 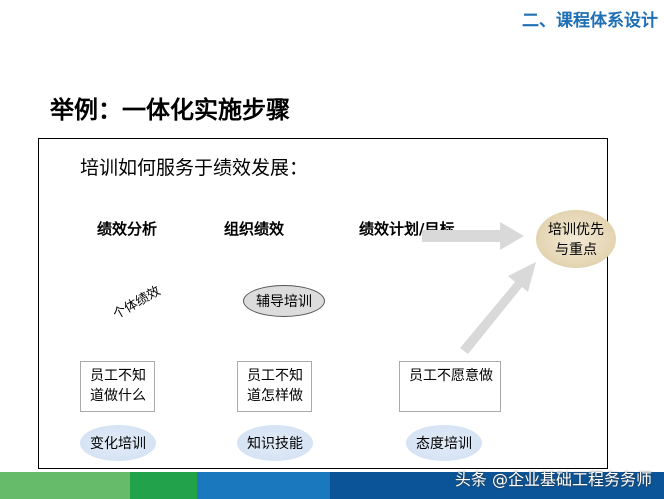 What do you see at coordinates (118, 443) in the screenshot?
I see `training-ellipse: 变化培训` at bounding box center [118, 443].